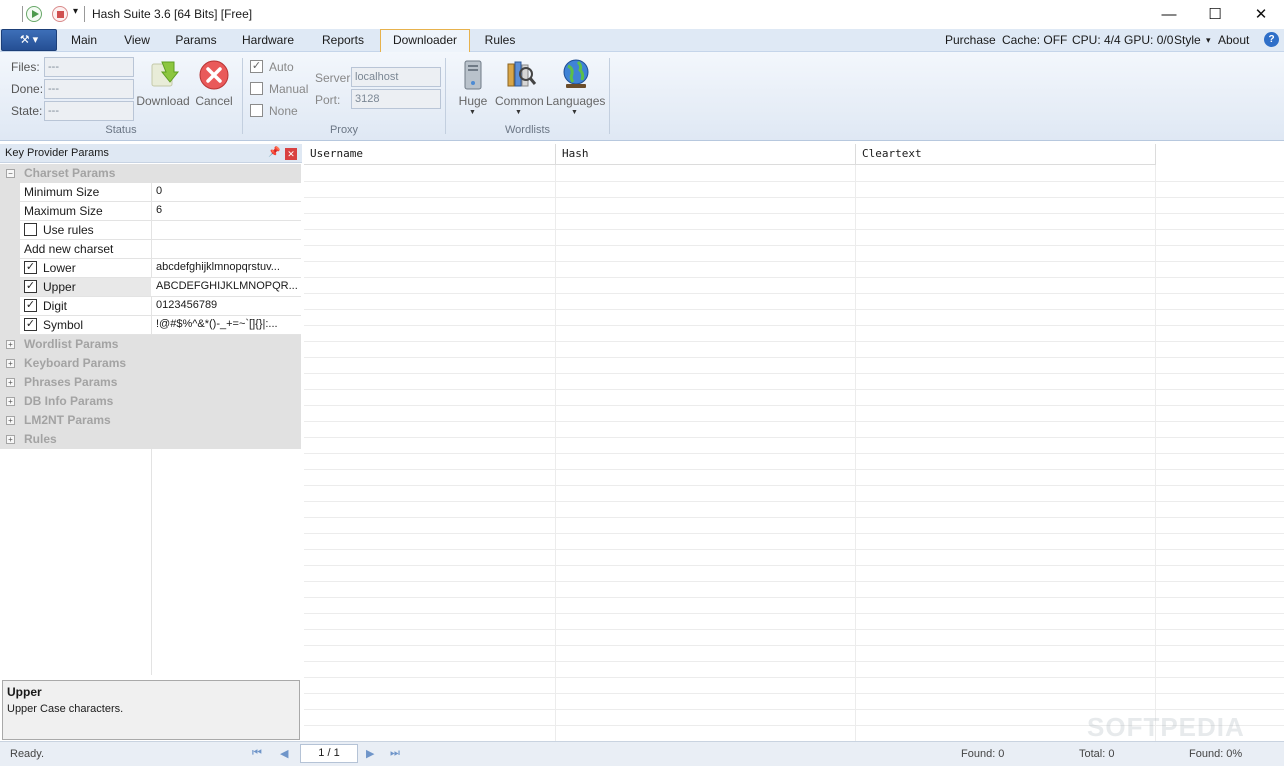 The image size is (1284, 766). Describe the element at coordinates (57, 153) in the screenshot. I see `panel-title: Key Provider Params` at that location.